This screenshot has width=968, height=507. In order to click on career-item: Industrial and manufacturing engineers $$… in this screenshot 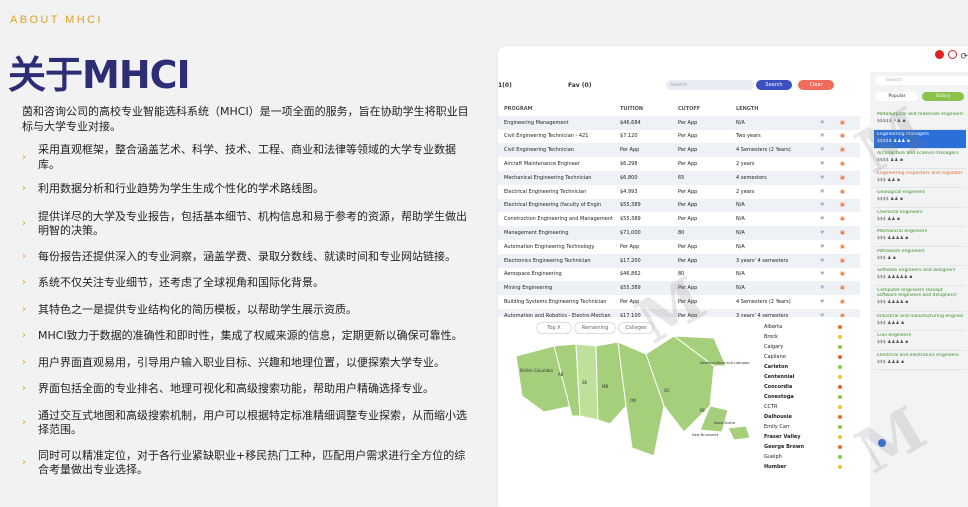, I will do `click(920, 321)`.